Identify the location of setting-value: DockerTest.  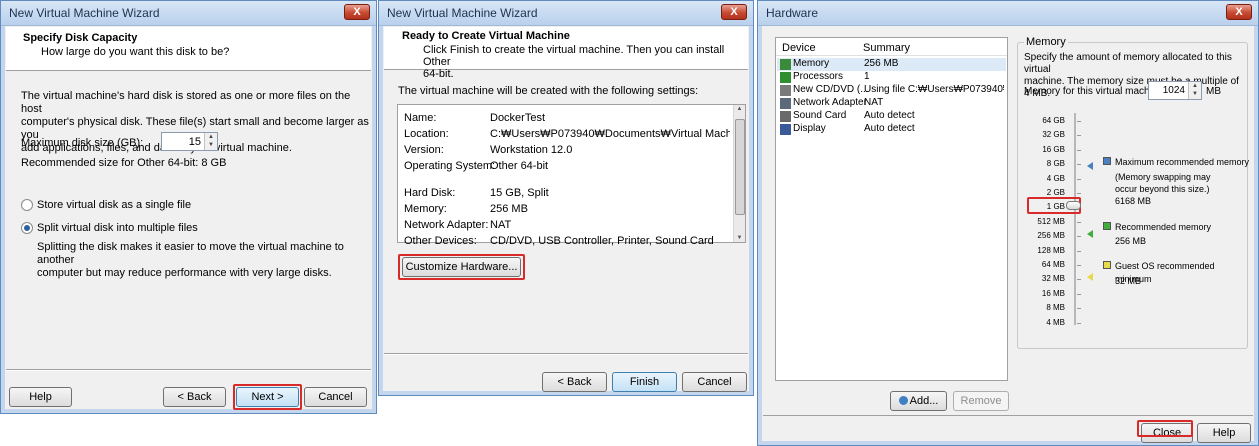
(518, 118).